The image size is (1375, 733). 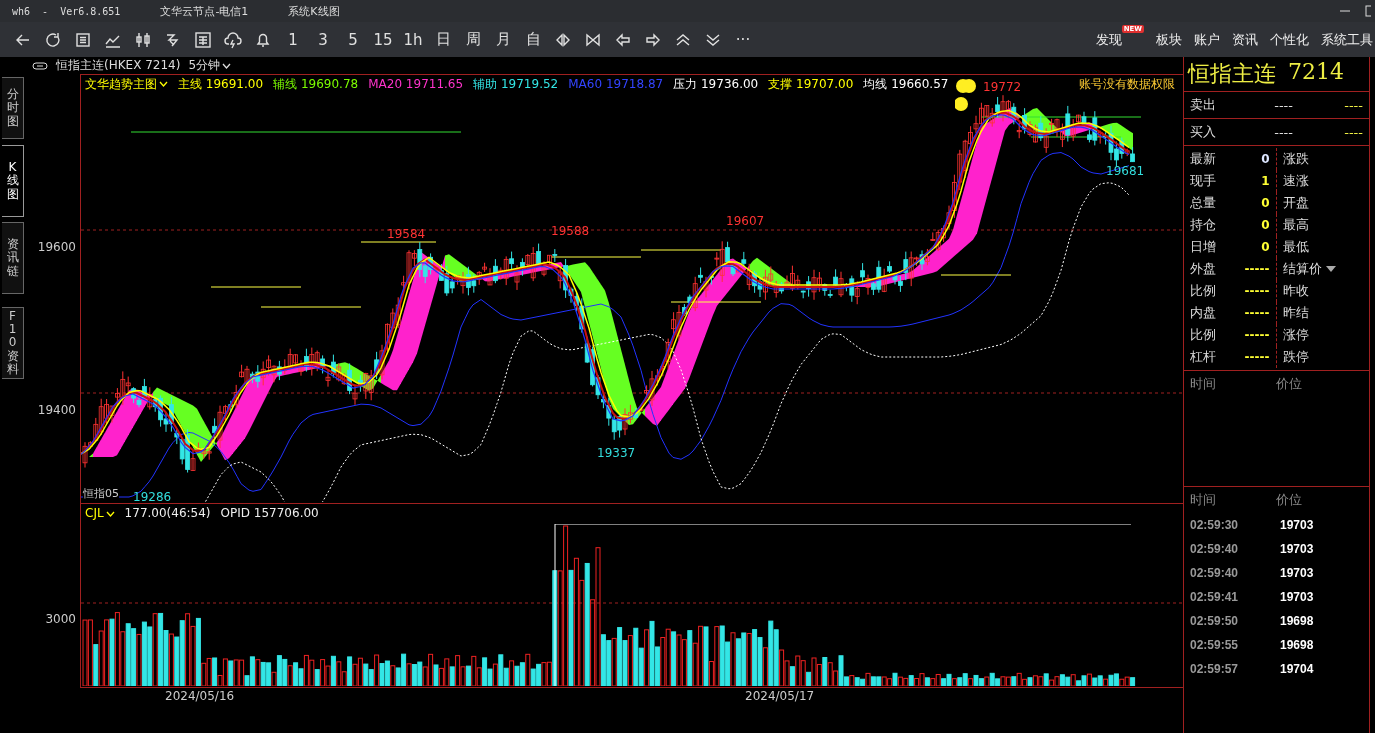 I want to click on menu-item: 板块, so click(x=1169, y=39).